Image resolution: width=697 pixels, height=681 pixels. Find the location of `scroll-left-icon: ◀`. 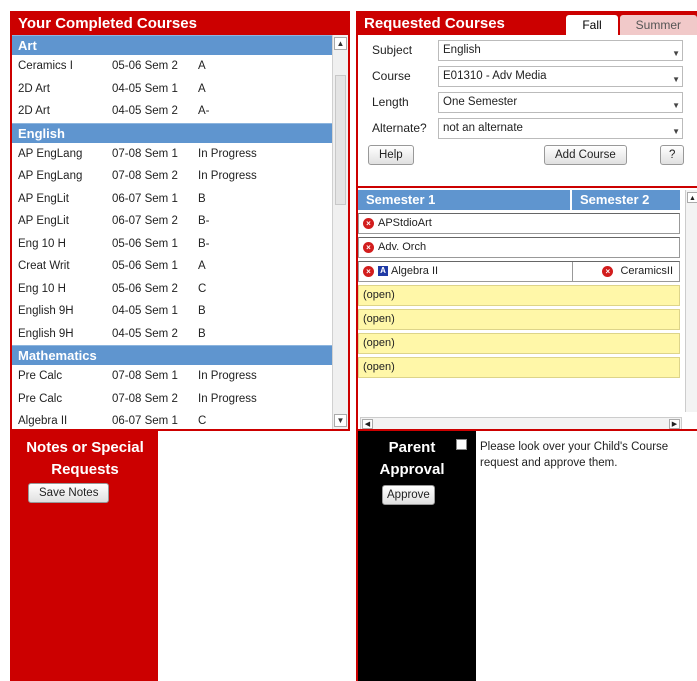

scroll-left-icon: ◀ is located at coordinates (367, 424).